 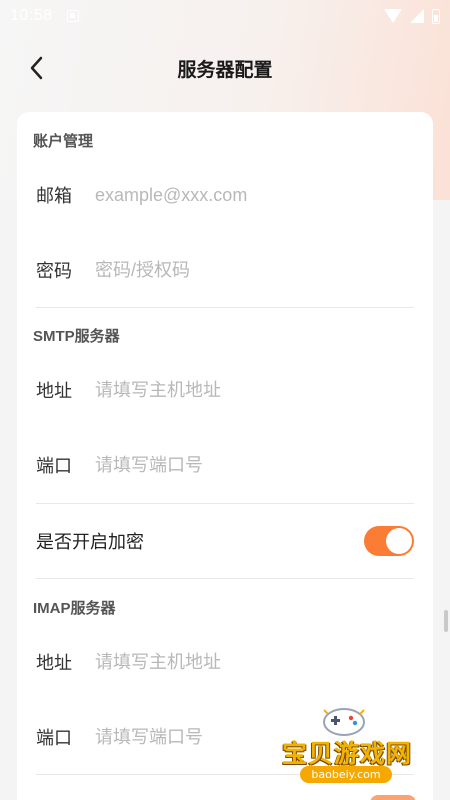 I want to click on section-title-smtp: SMTP服务器, so click(x=76, y=336).